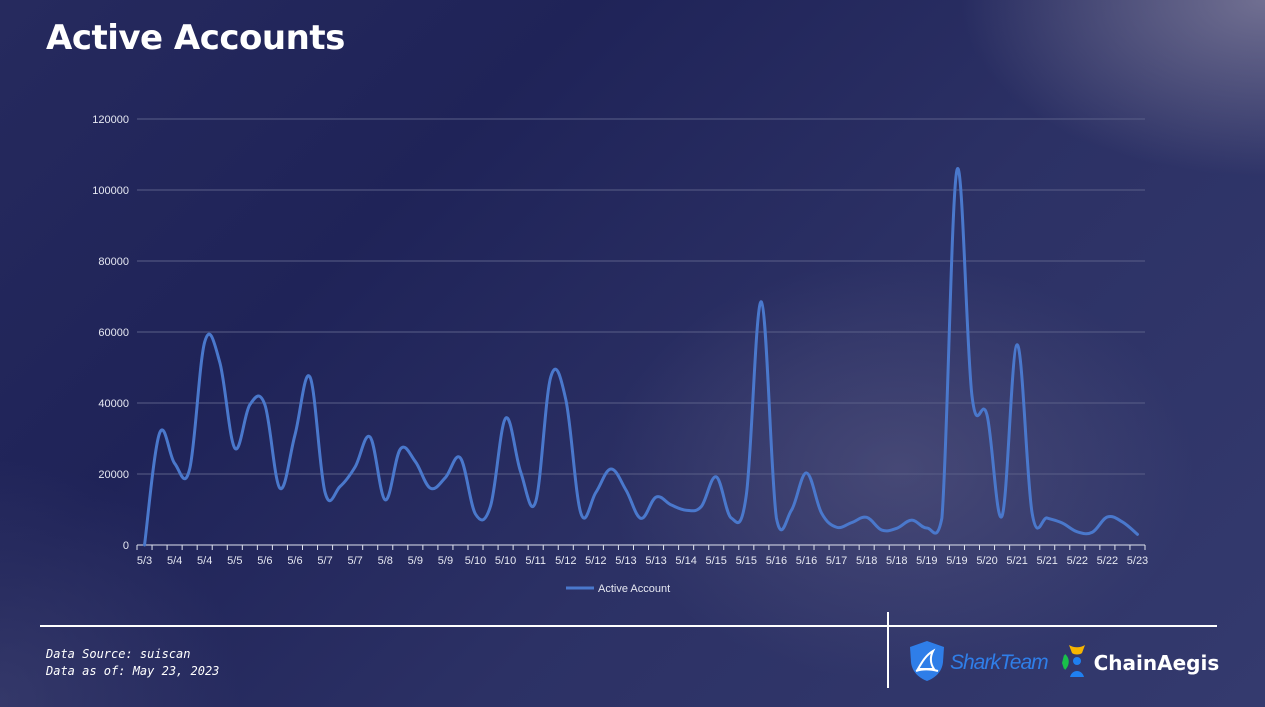 Image resolution: width=1265 pixels, height=707 pixels. Describe the element at coordinates (888, 650) in the screenshot. I see `footer-vertical-divider` at that location.